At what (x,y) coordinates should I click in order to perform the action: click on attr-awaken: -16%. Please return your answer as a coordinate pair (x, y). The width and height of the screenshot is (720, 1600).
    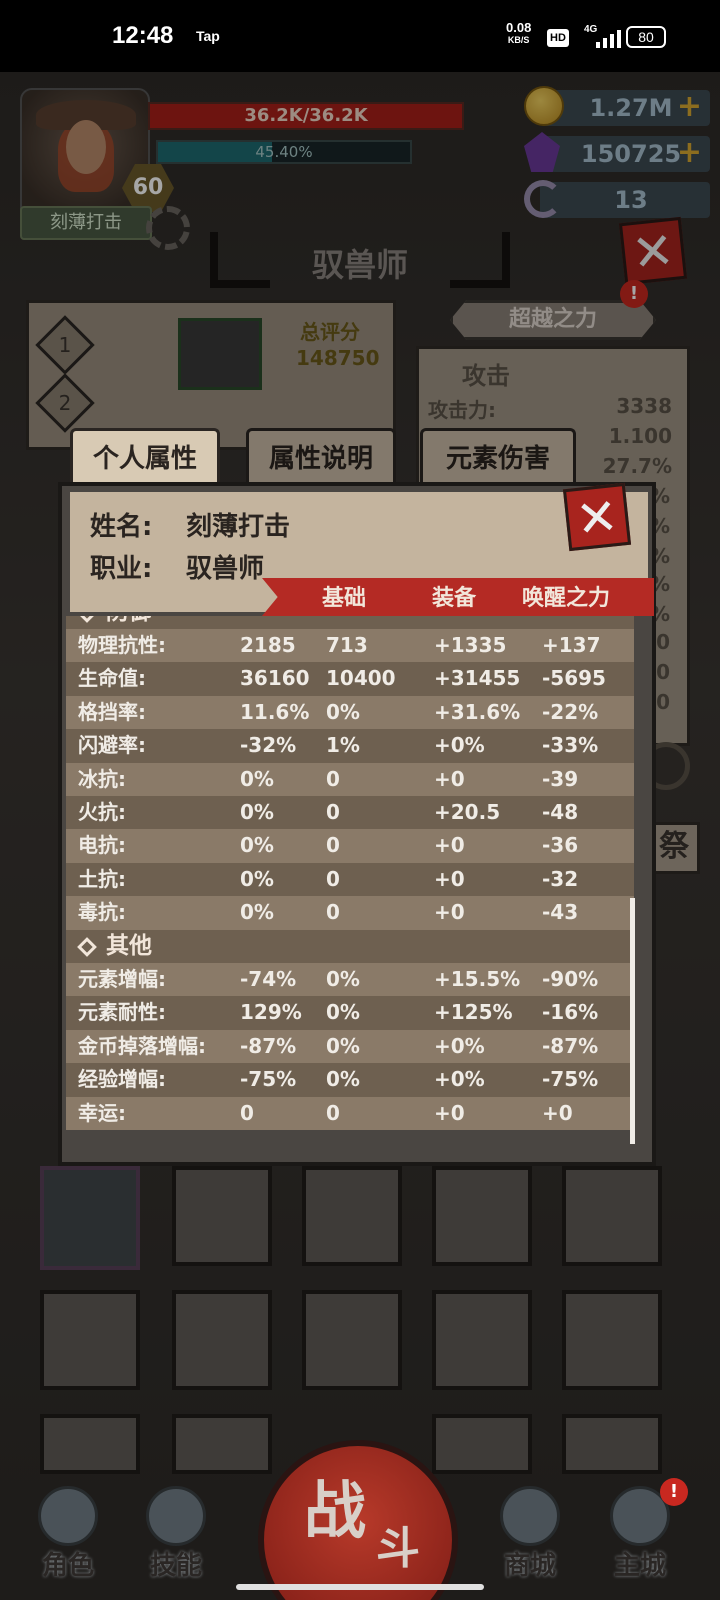
    Looking at the image, I should click on (570, 1012).